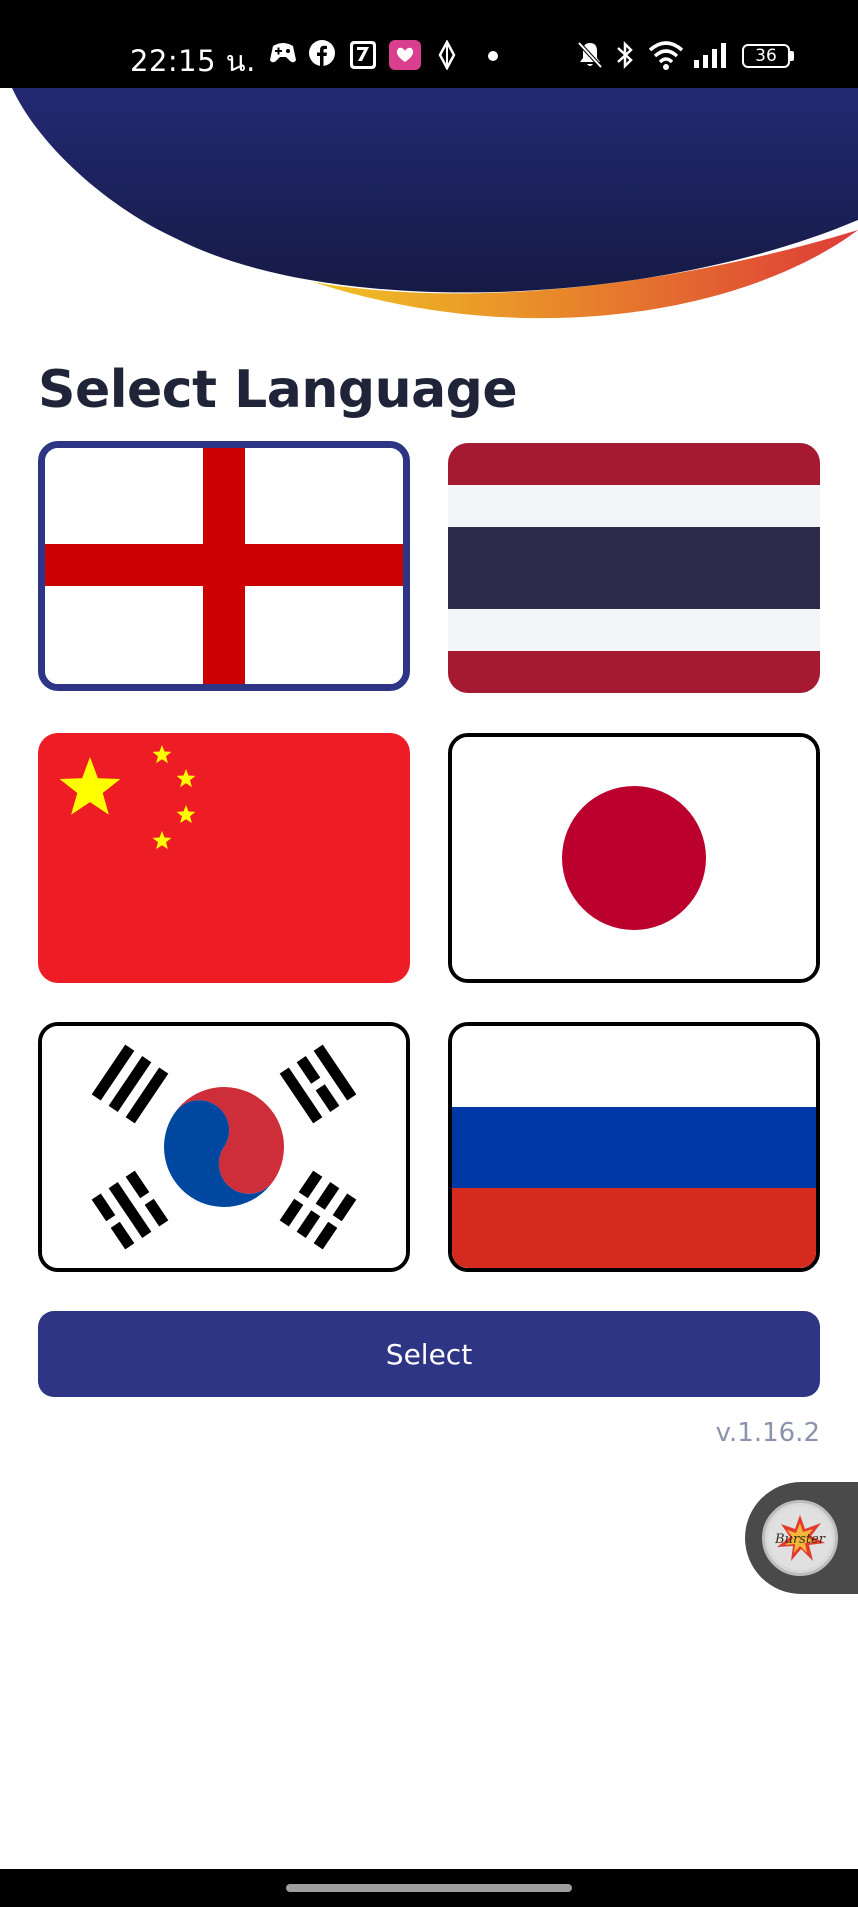  Describe the element at coordinates (625, 55) in the screenshot. I see `bluetooth-icon` at that location.